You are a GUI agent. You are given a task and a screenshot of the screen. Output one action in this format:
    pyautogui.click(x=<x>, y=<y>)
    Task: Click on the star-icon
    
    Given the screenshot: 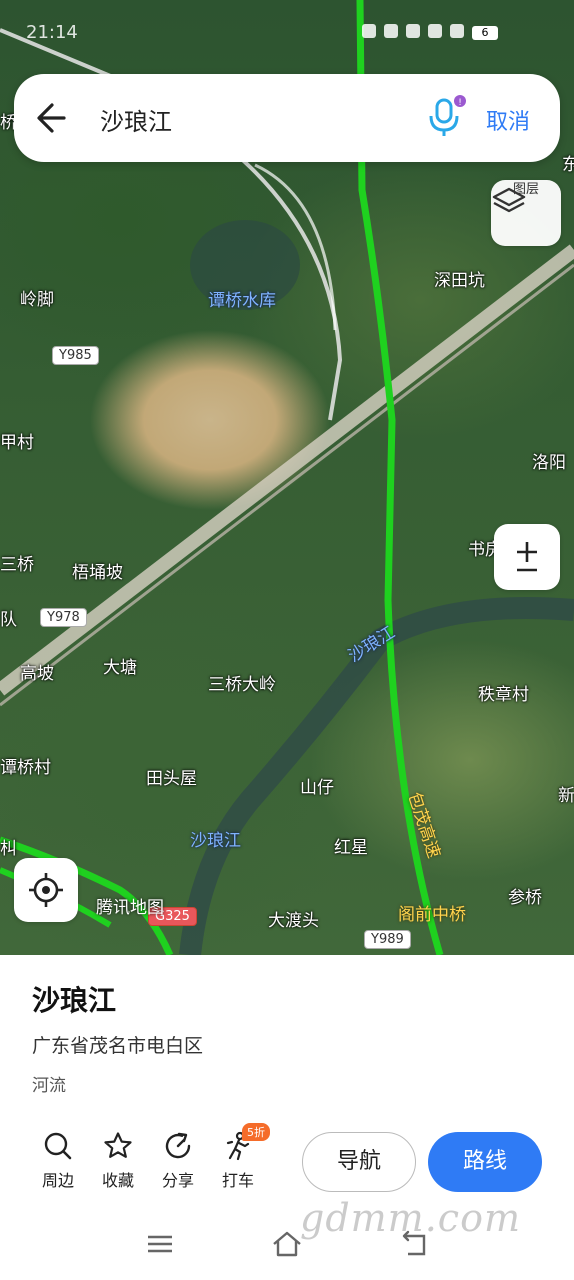 What is the action you would take?
    pyautogui.click(x=118, y=1145)
    